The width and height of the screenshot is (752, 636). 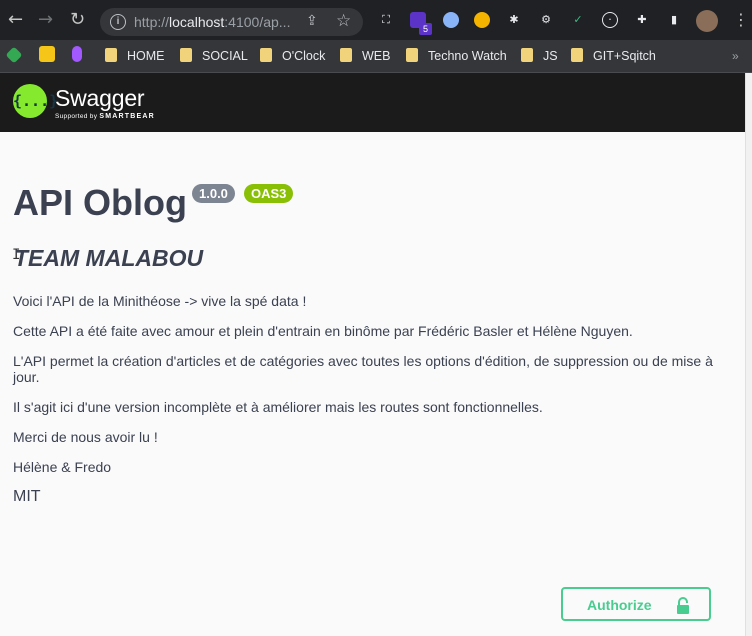 What do you see at coordinates (77, 20) in the screenshot?
I see `reload-icon: ↻` at bounding box center [77, 20].